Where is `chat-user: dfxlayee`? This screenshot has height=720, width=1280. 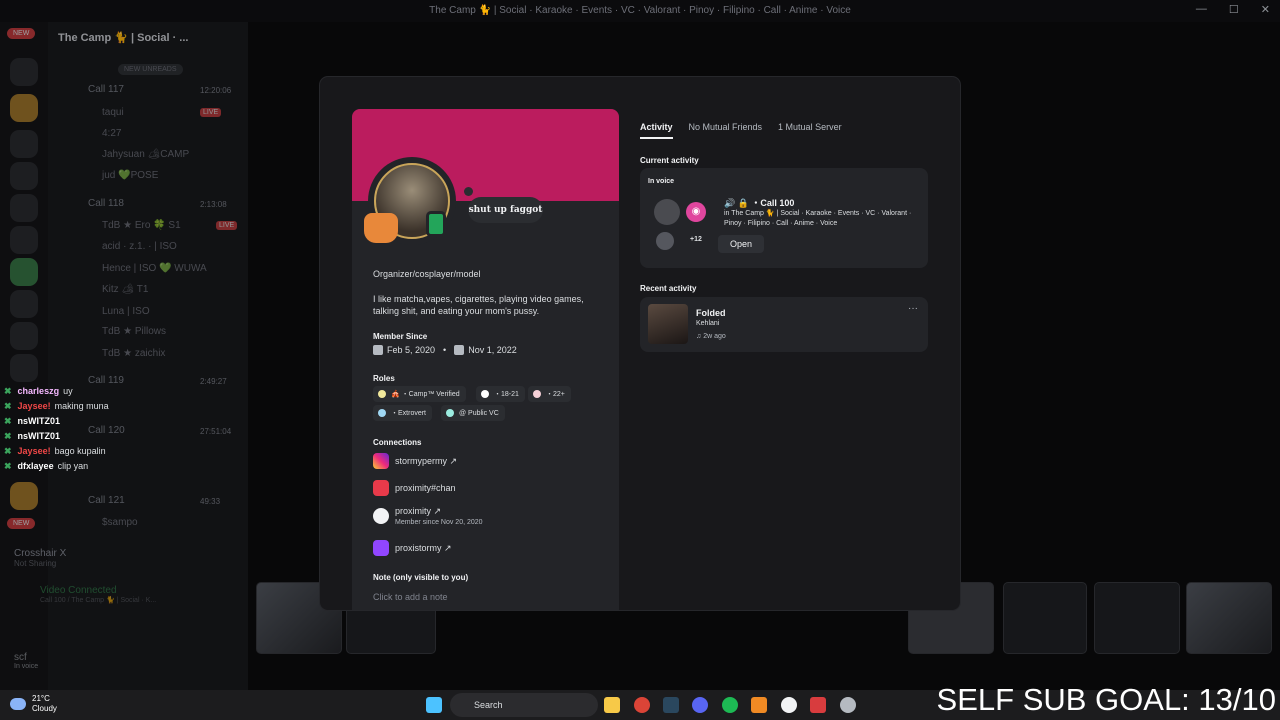
chat-user: dfxlayee is located at coordinates (35, 466).